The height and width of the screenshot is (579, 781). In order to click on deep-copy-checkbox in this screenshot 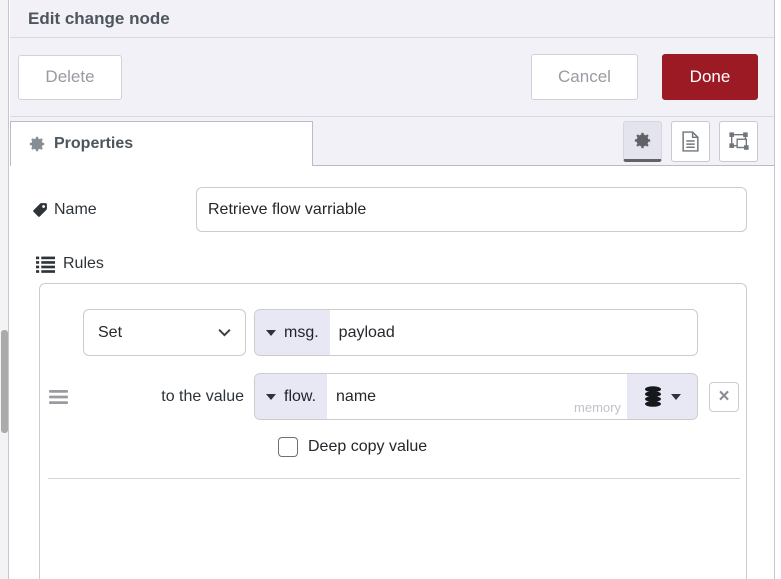, I will do `click(288, 447)`.